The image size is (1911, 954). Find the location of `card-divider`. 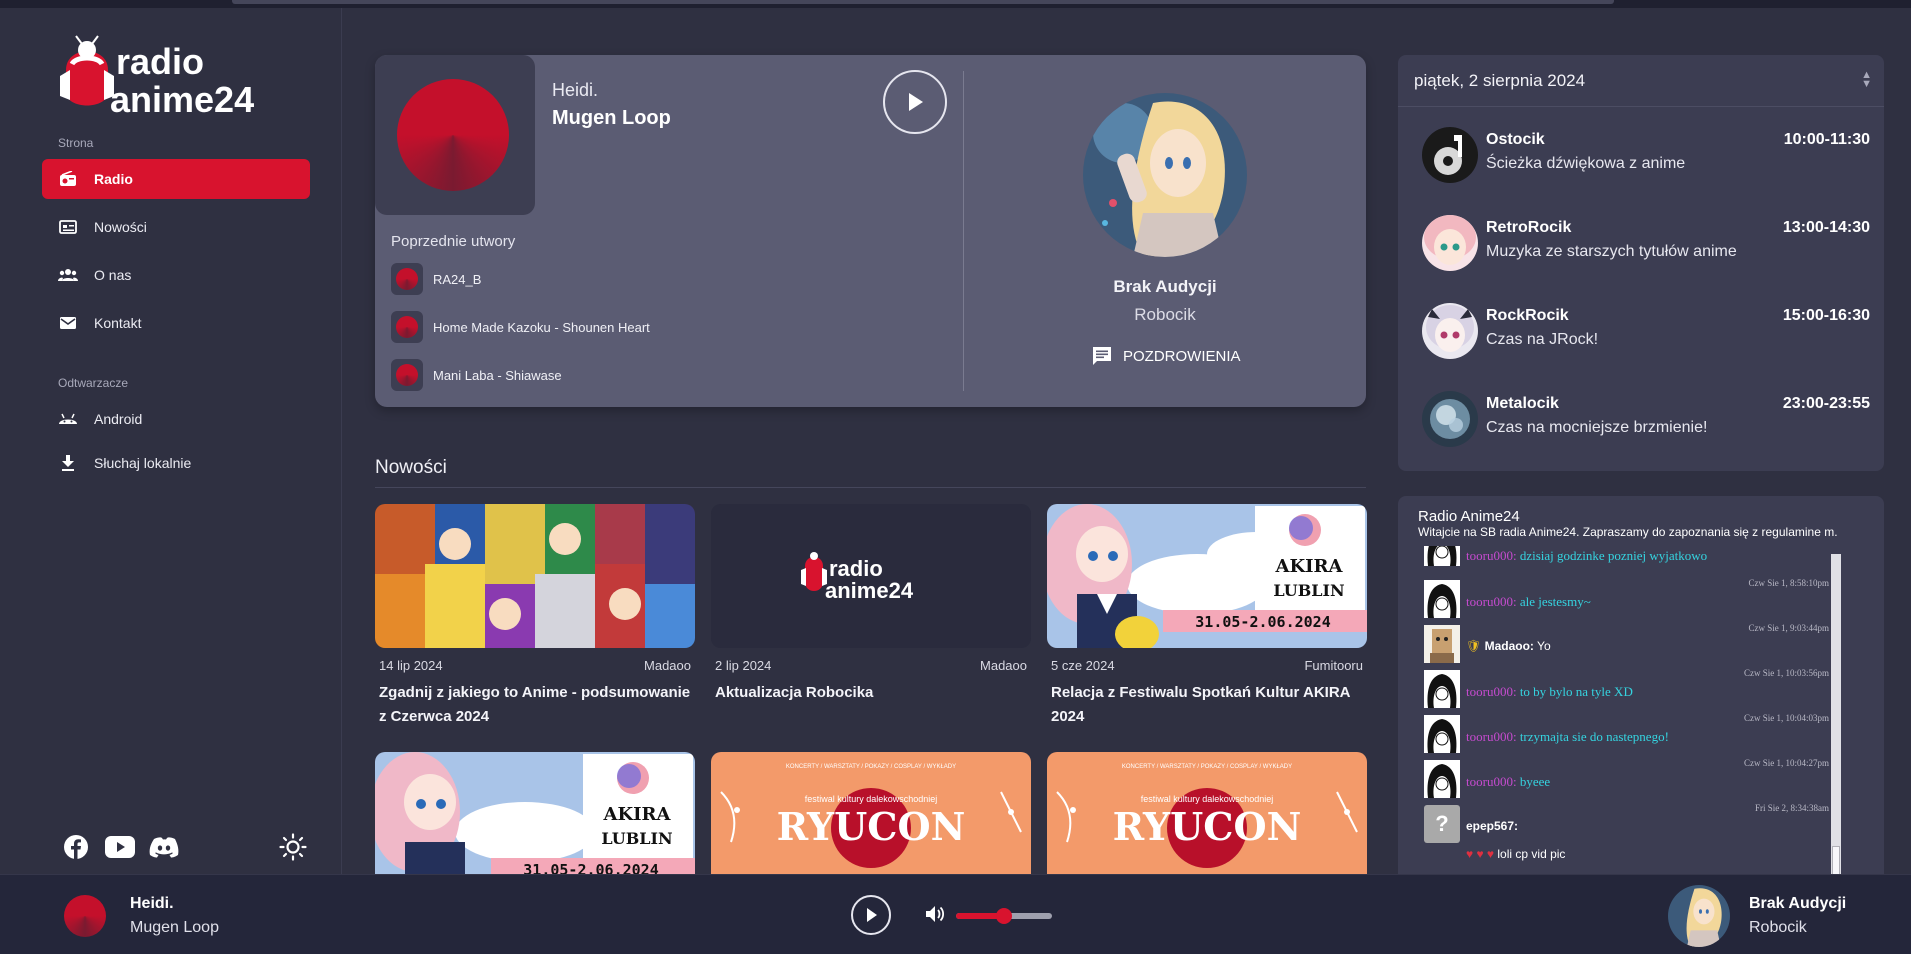

card-divider is located at coordinates (963, 231).